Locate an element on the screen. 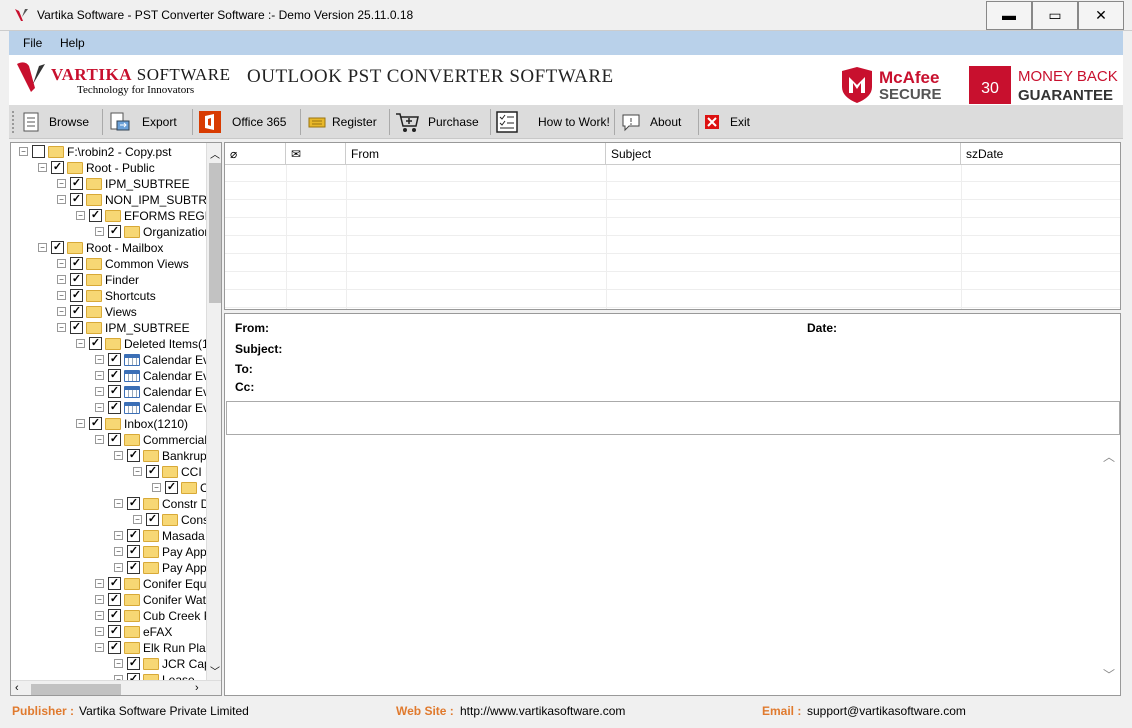 This screenshot has height=728, width=1132. minimize-button: ▬ is located at coordinates (1009, 15).